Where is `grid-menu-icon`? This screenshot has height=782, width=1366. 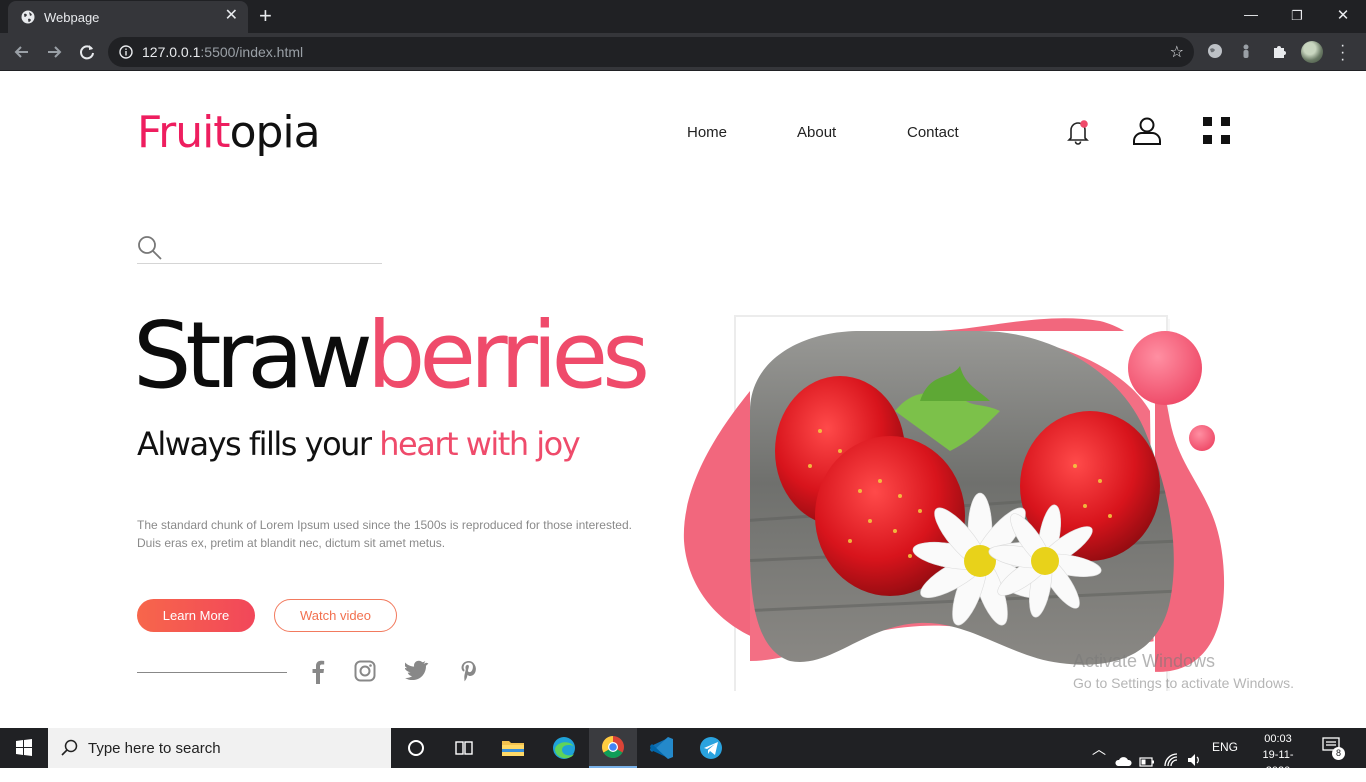 grid-menu-icon is located at coordinates (1216, 130).